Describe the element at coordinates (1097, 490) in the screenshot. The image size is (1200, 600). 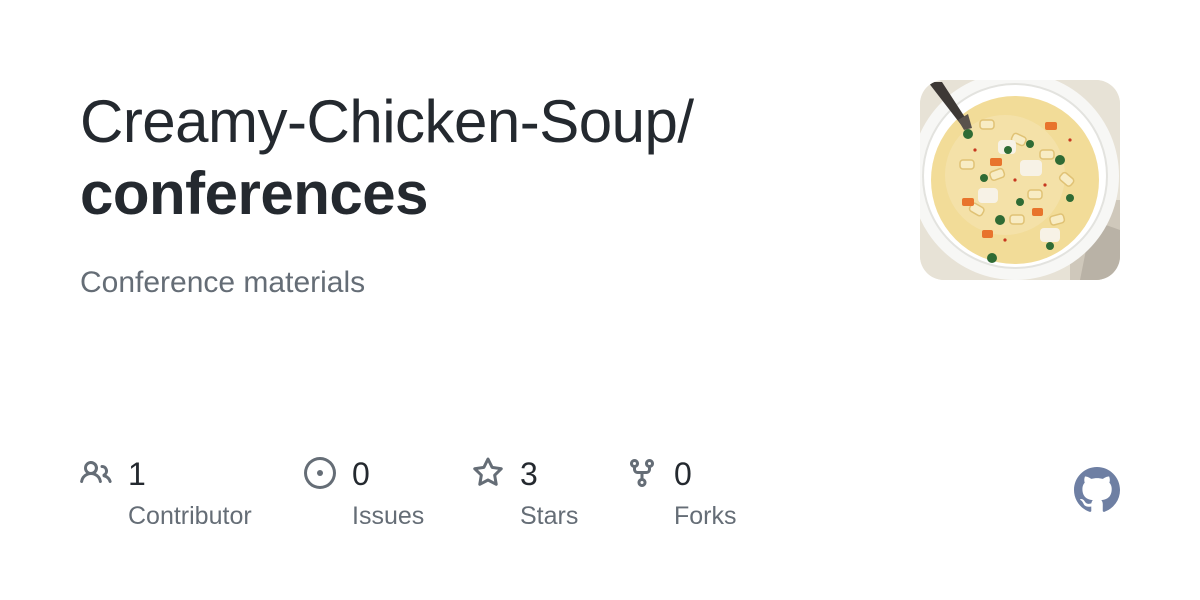
I see `github-mark-icon` at that location.